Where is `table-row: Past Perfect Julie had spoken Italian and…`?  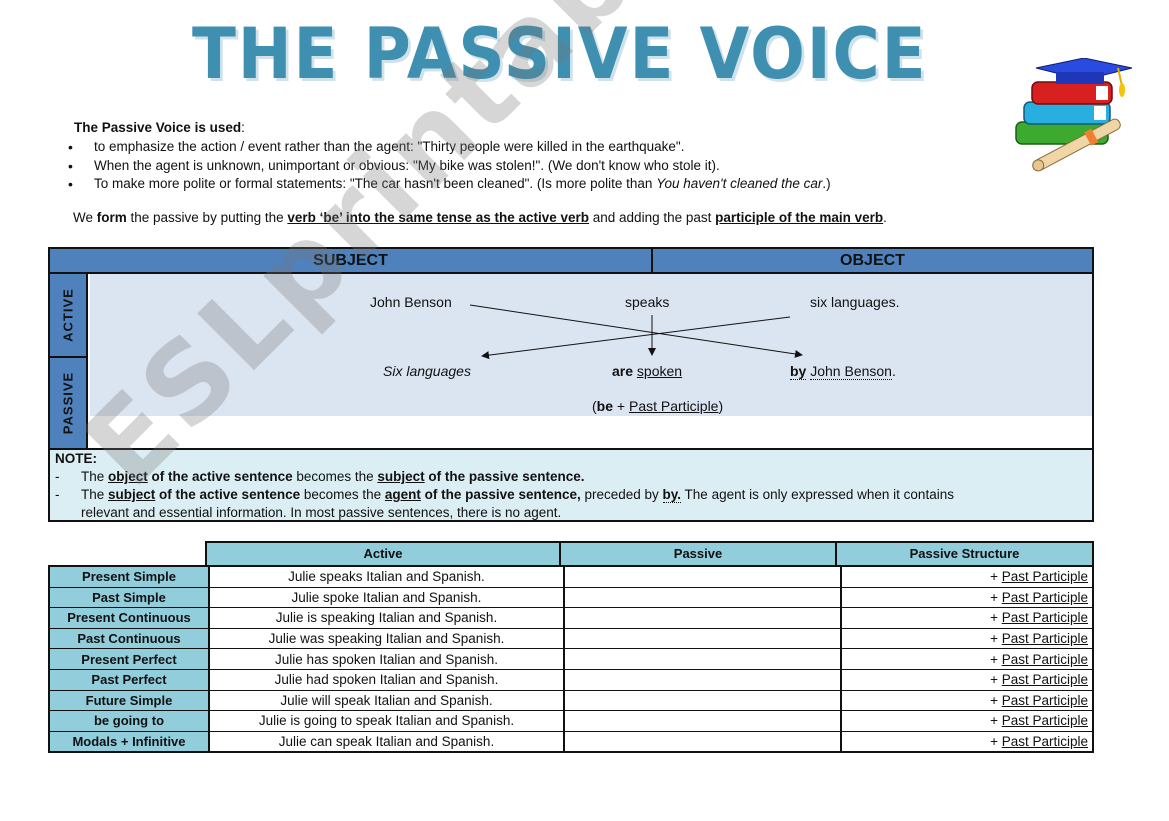
table-row: Past Perfect Julie had spoken Italian and… is located at coordinates (571, 680).